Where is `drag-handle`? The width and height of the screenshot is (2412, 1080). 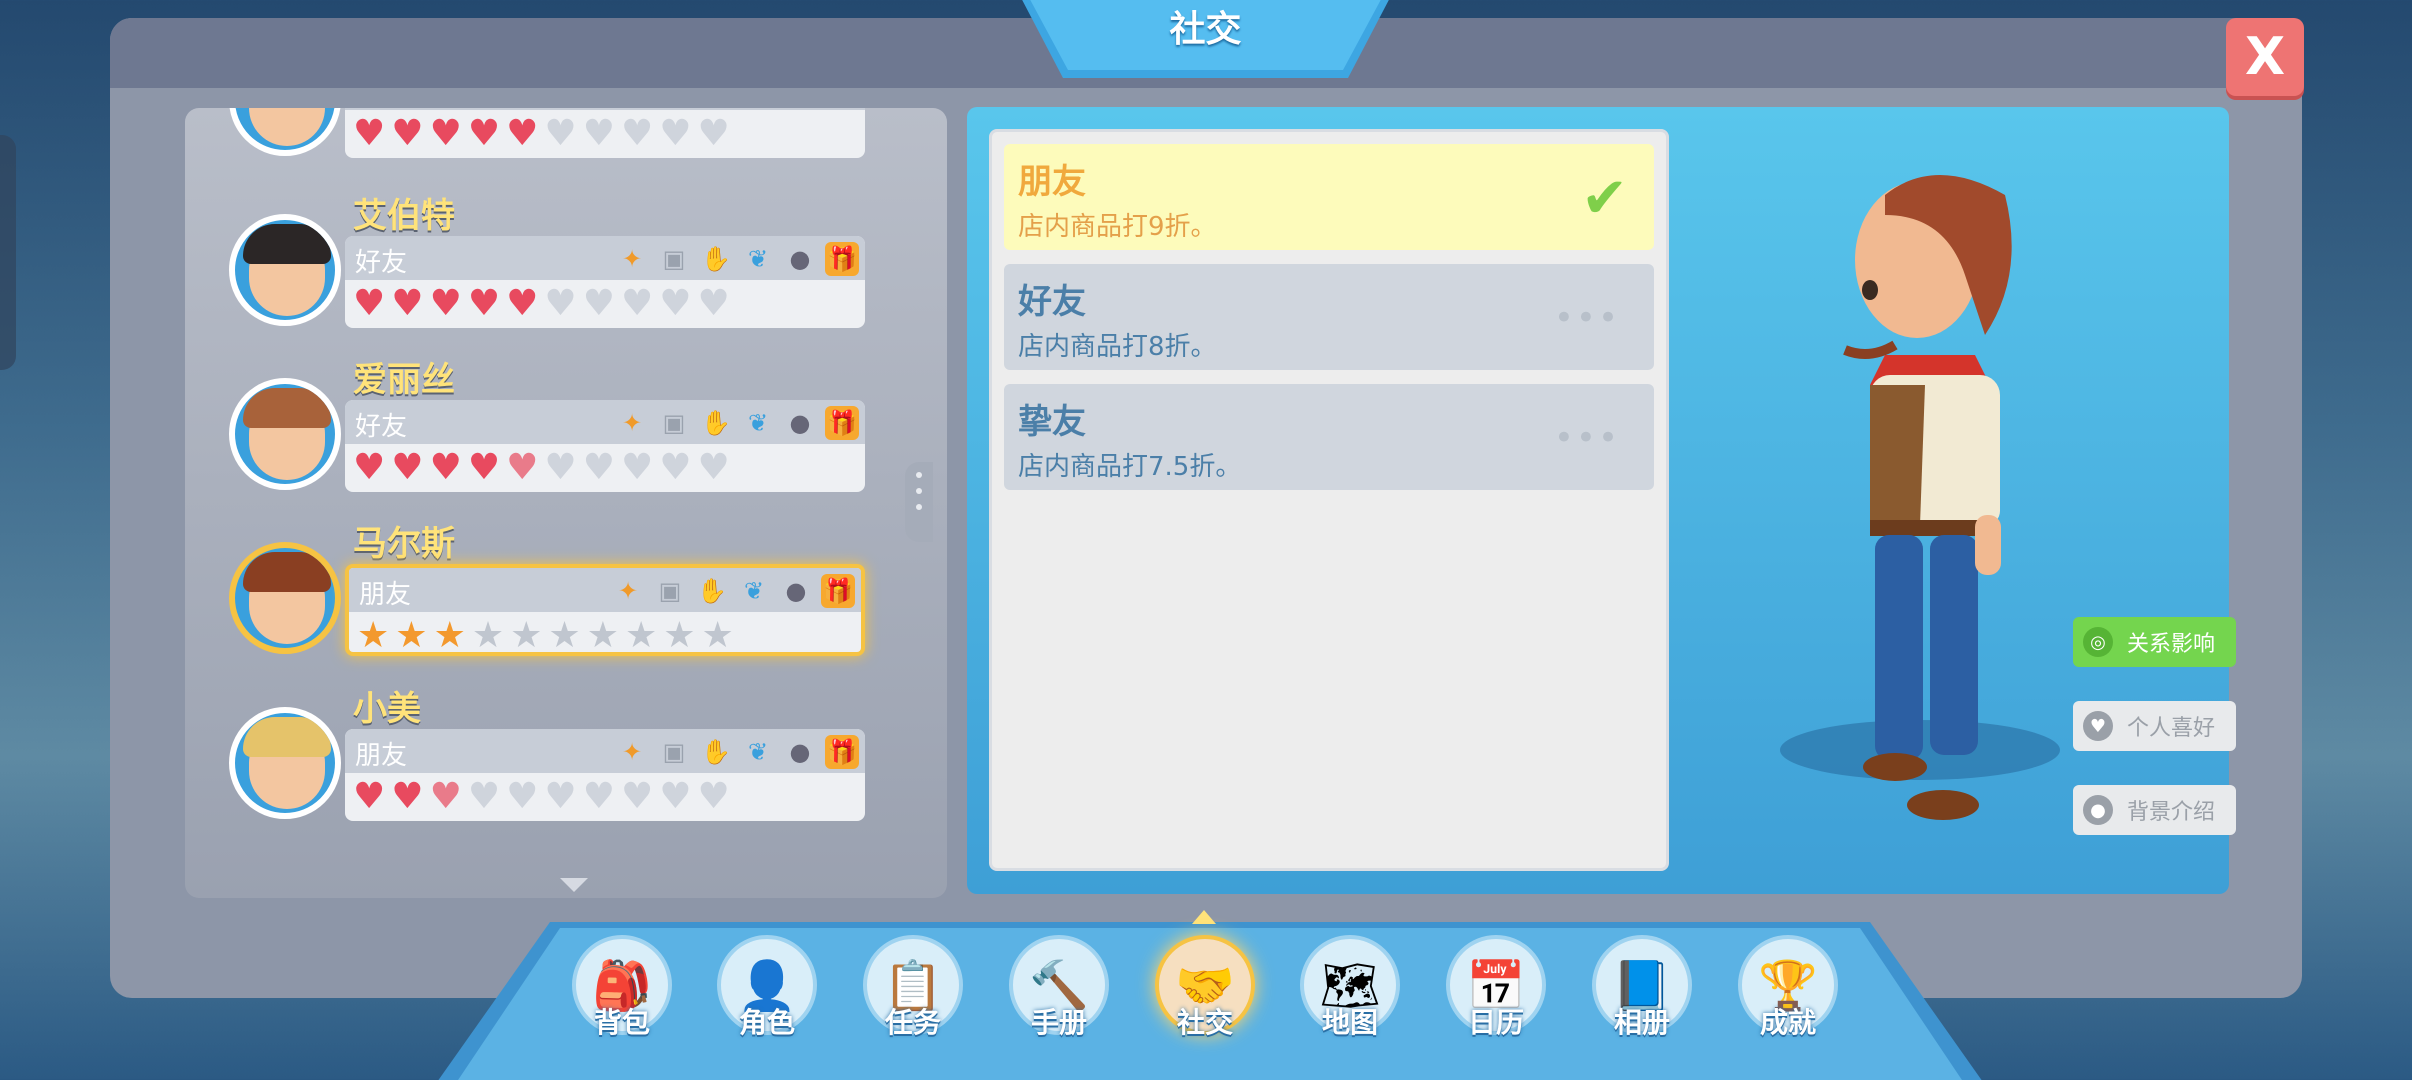 drag-handle is located at coordinates (919, 502).